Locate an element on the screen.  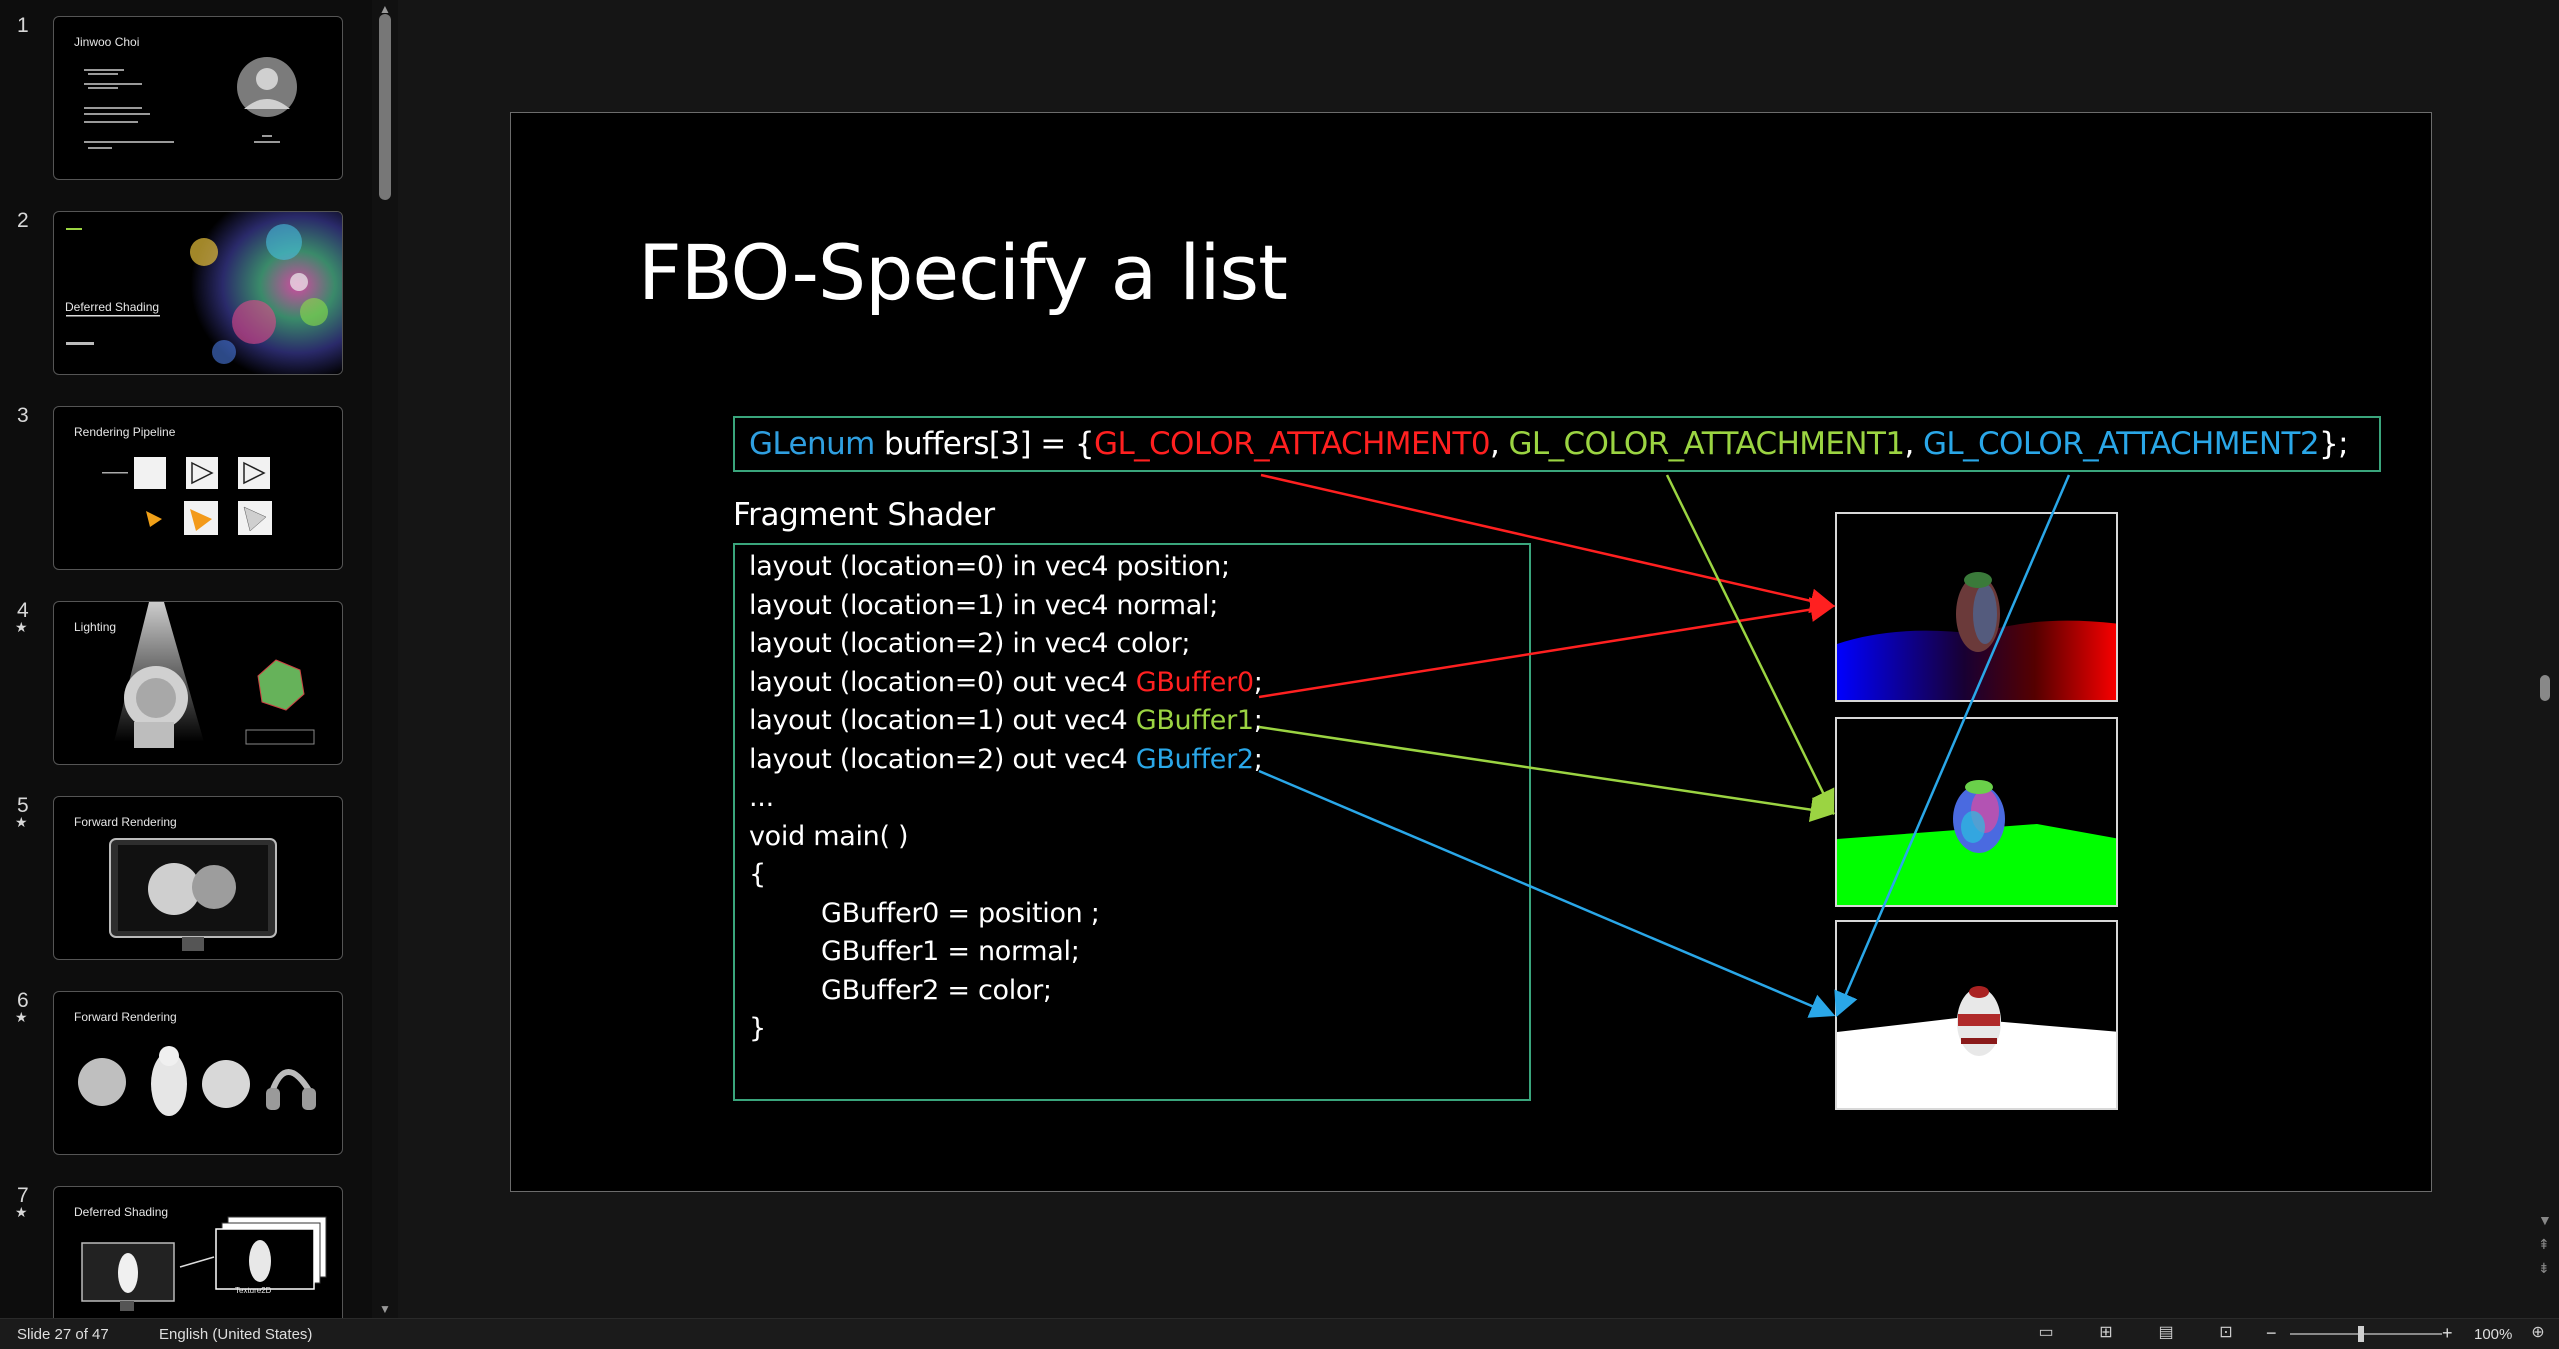
thumbnail-texture-label: Texture2D is located at coordinates (253, 1290).